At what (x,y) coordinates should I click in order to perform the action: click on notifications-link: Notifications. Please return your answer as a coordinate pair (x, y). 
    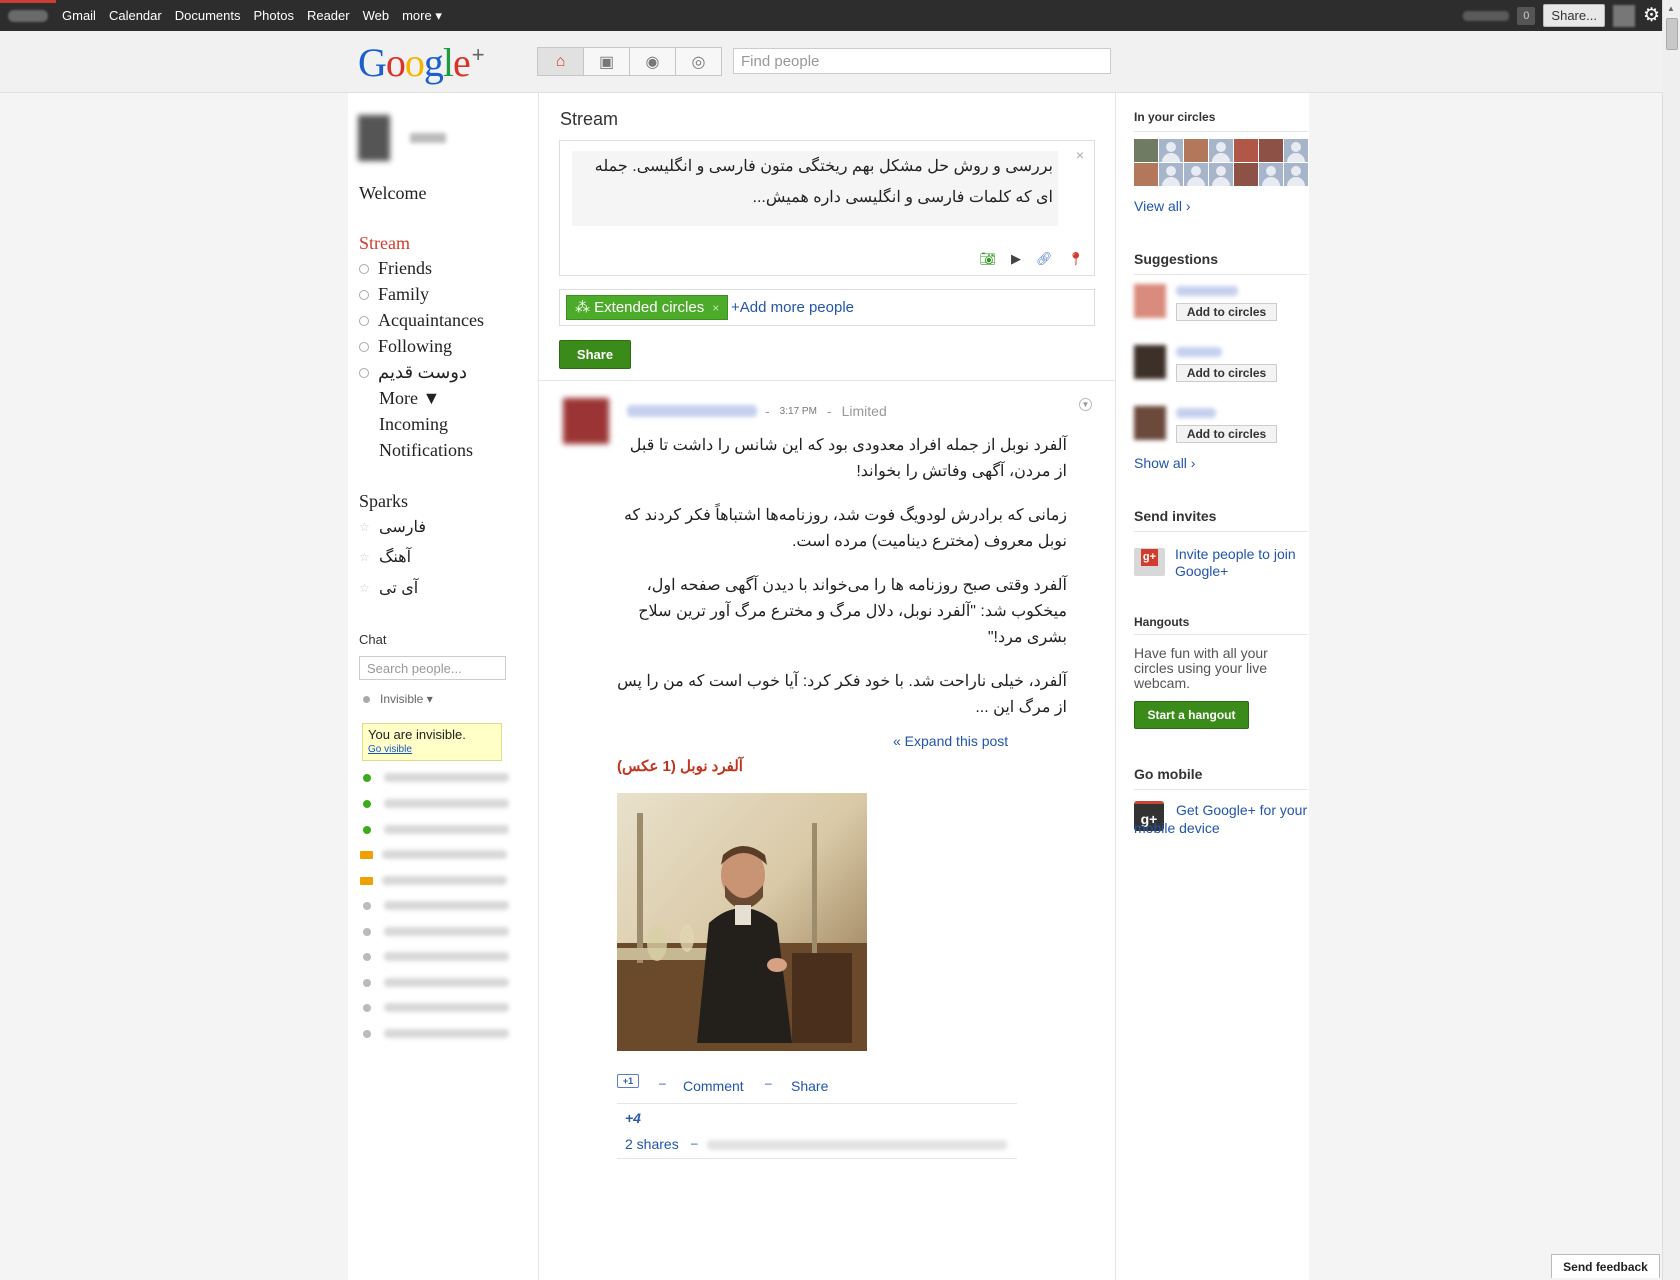
    Looking at the image, I should click on (426, 450).